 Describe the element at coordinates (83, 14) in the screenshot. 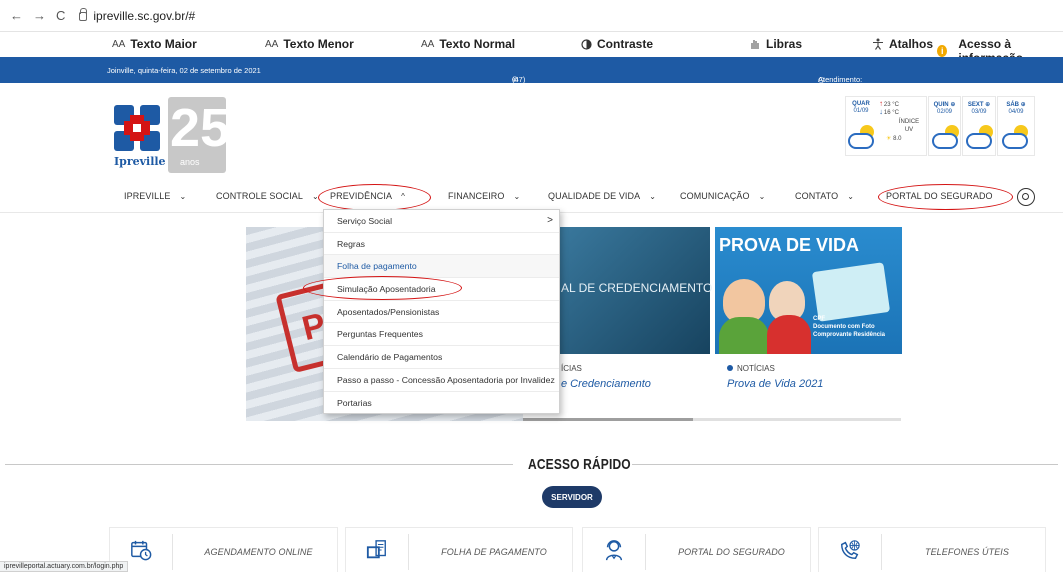

I see `lock-icon` at that location.